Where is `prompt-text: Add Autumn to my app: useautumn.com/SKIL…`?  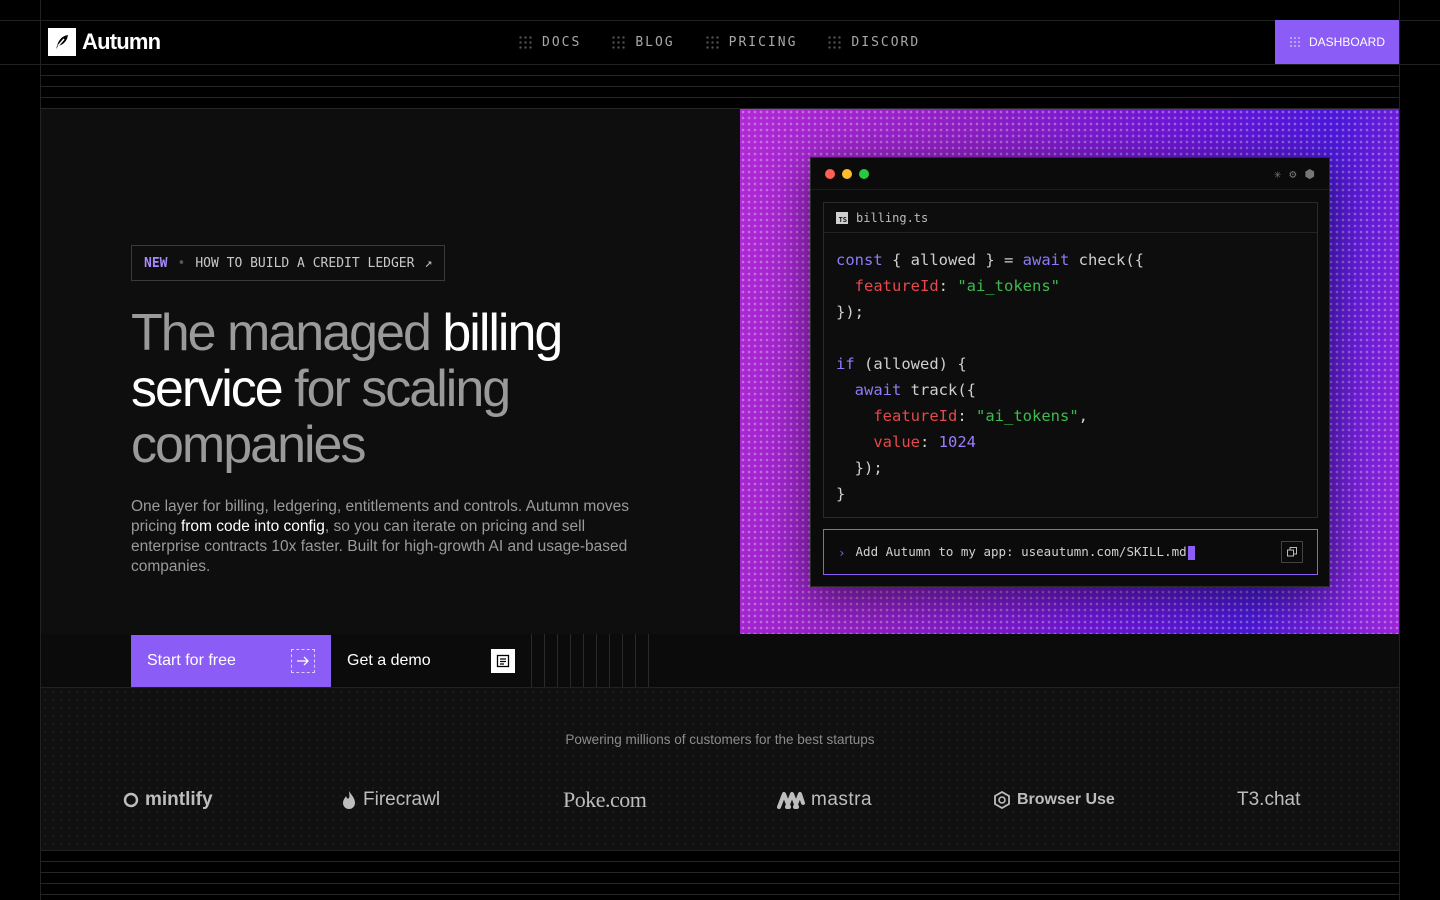
prompt-text: Add Autumn to my app: useautumn.com/SKIL… is located at coordinates (1025, 552).